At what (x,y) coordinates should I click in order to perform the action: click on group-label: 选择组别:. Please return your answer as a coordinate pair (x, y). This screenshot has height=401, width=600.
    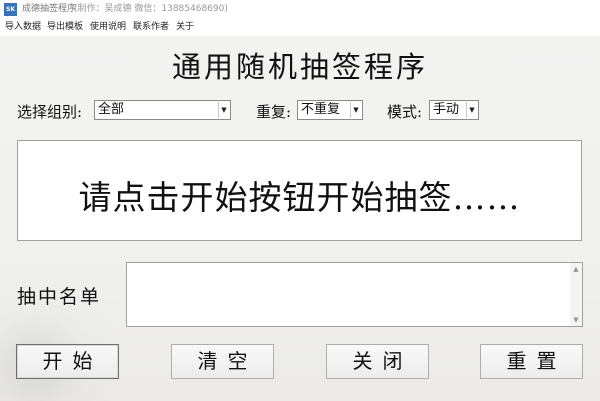
    Looking at the image, I should click on (50, 112).